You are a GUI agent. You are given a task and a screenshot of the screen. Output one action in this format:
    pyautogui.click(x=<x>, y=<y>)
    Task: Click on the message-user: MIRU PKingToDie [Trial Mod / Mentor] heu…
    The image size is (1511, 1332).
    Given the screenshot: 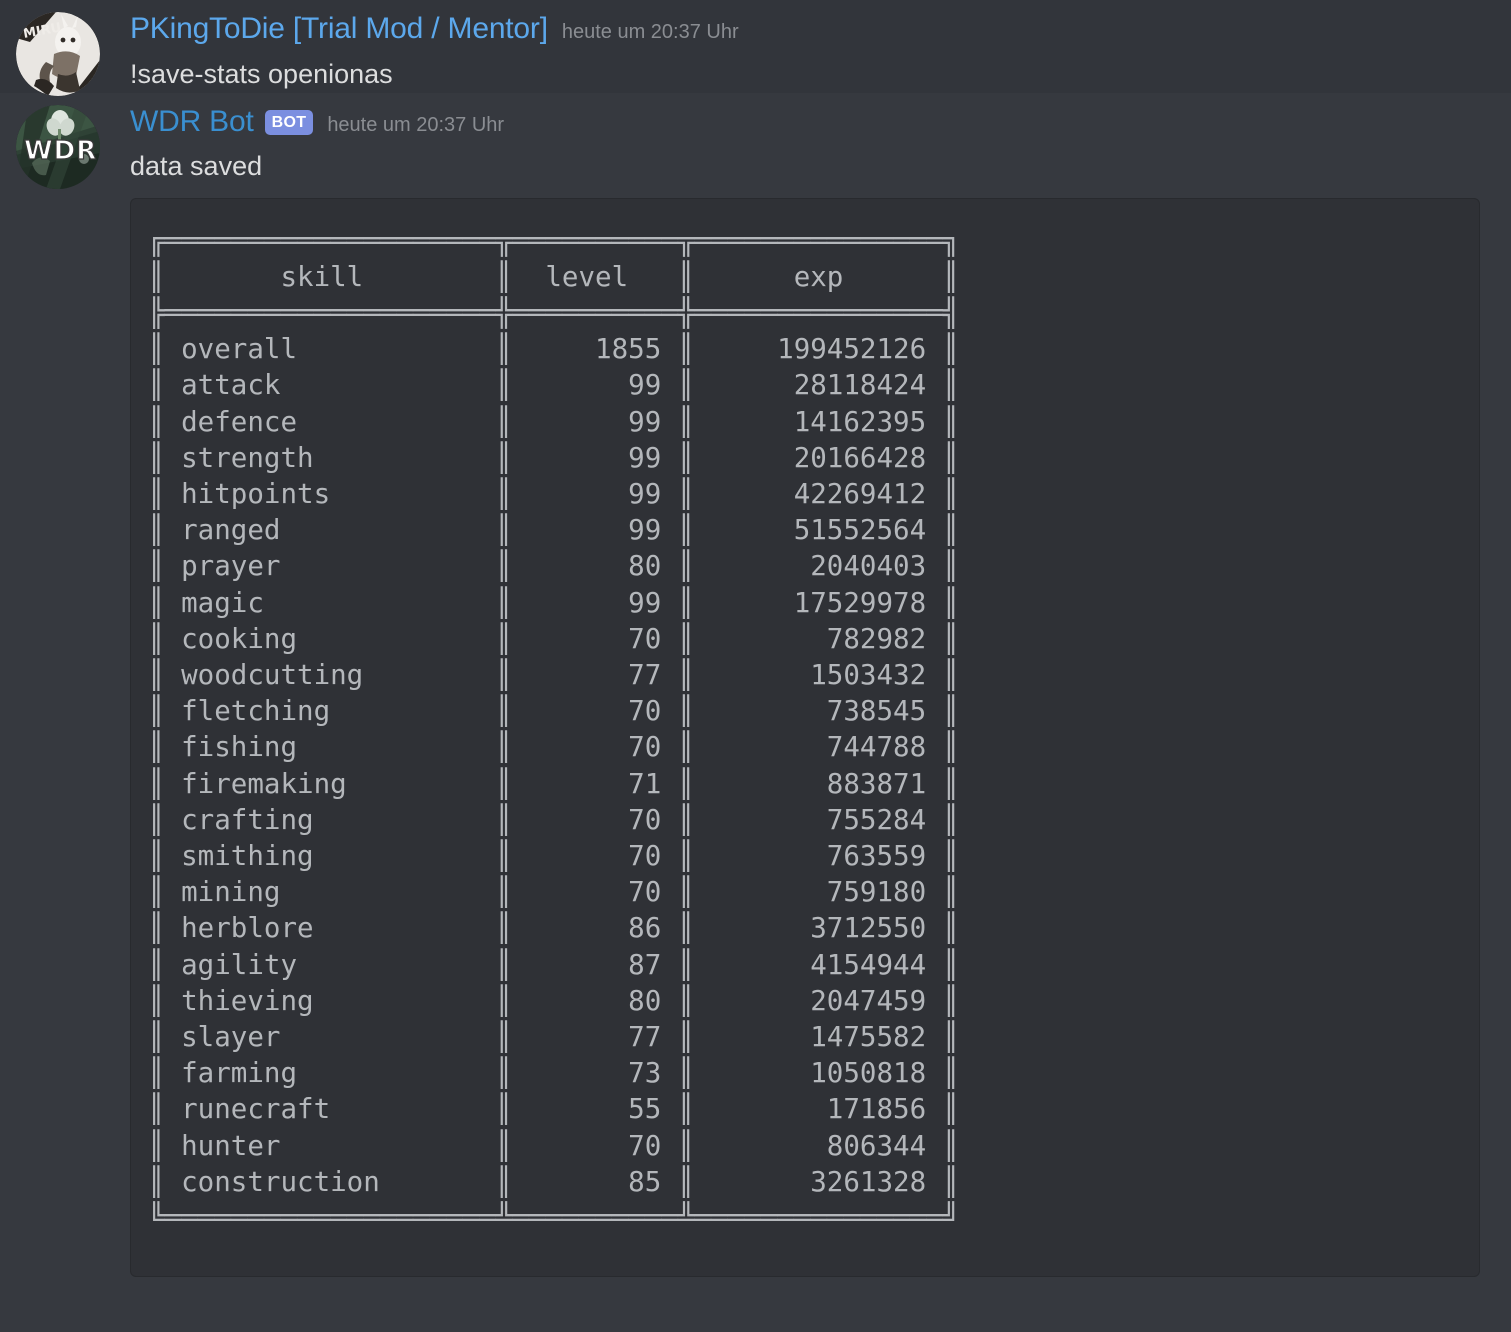 What is the action you would take?
    pyautogui.click(x=755, y=48)
    